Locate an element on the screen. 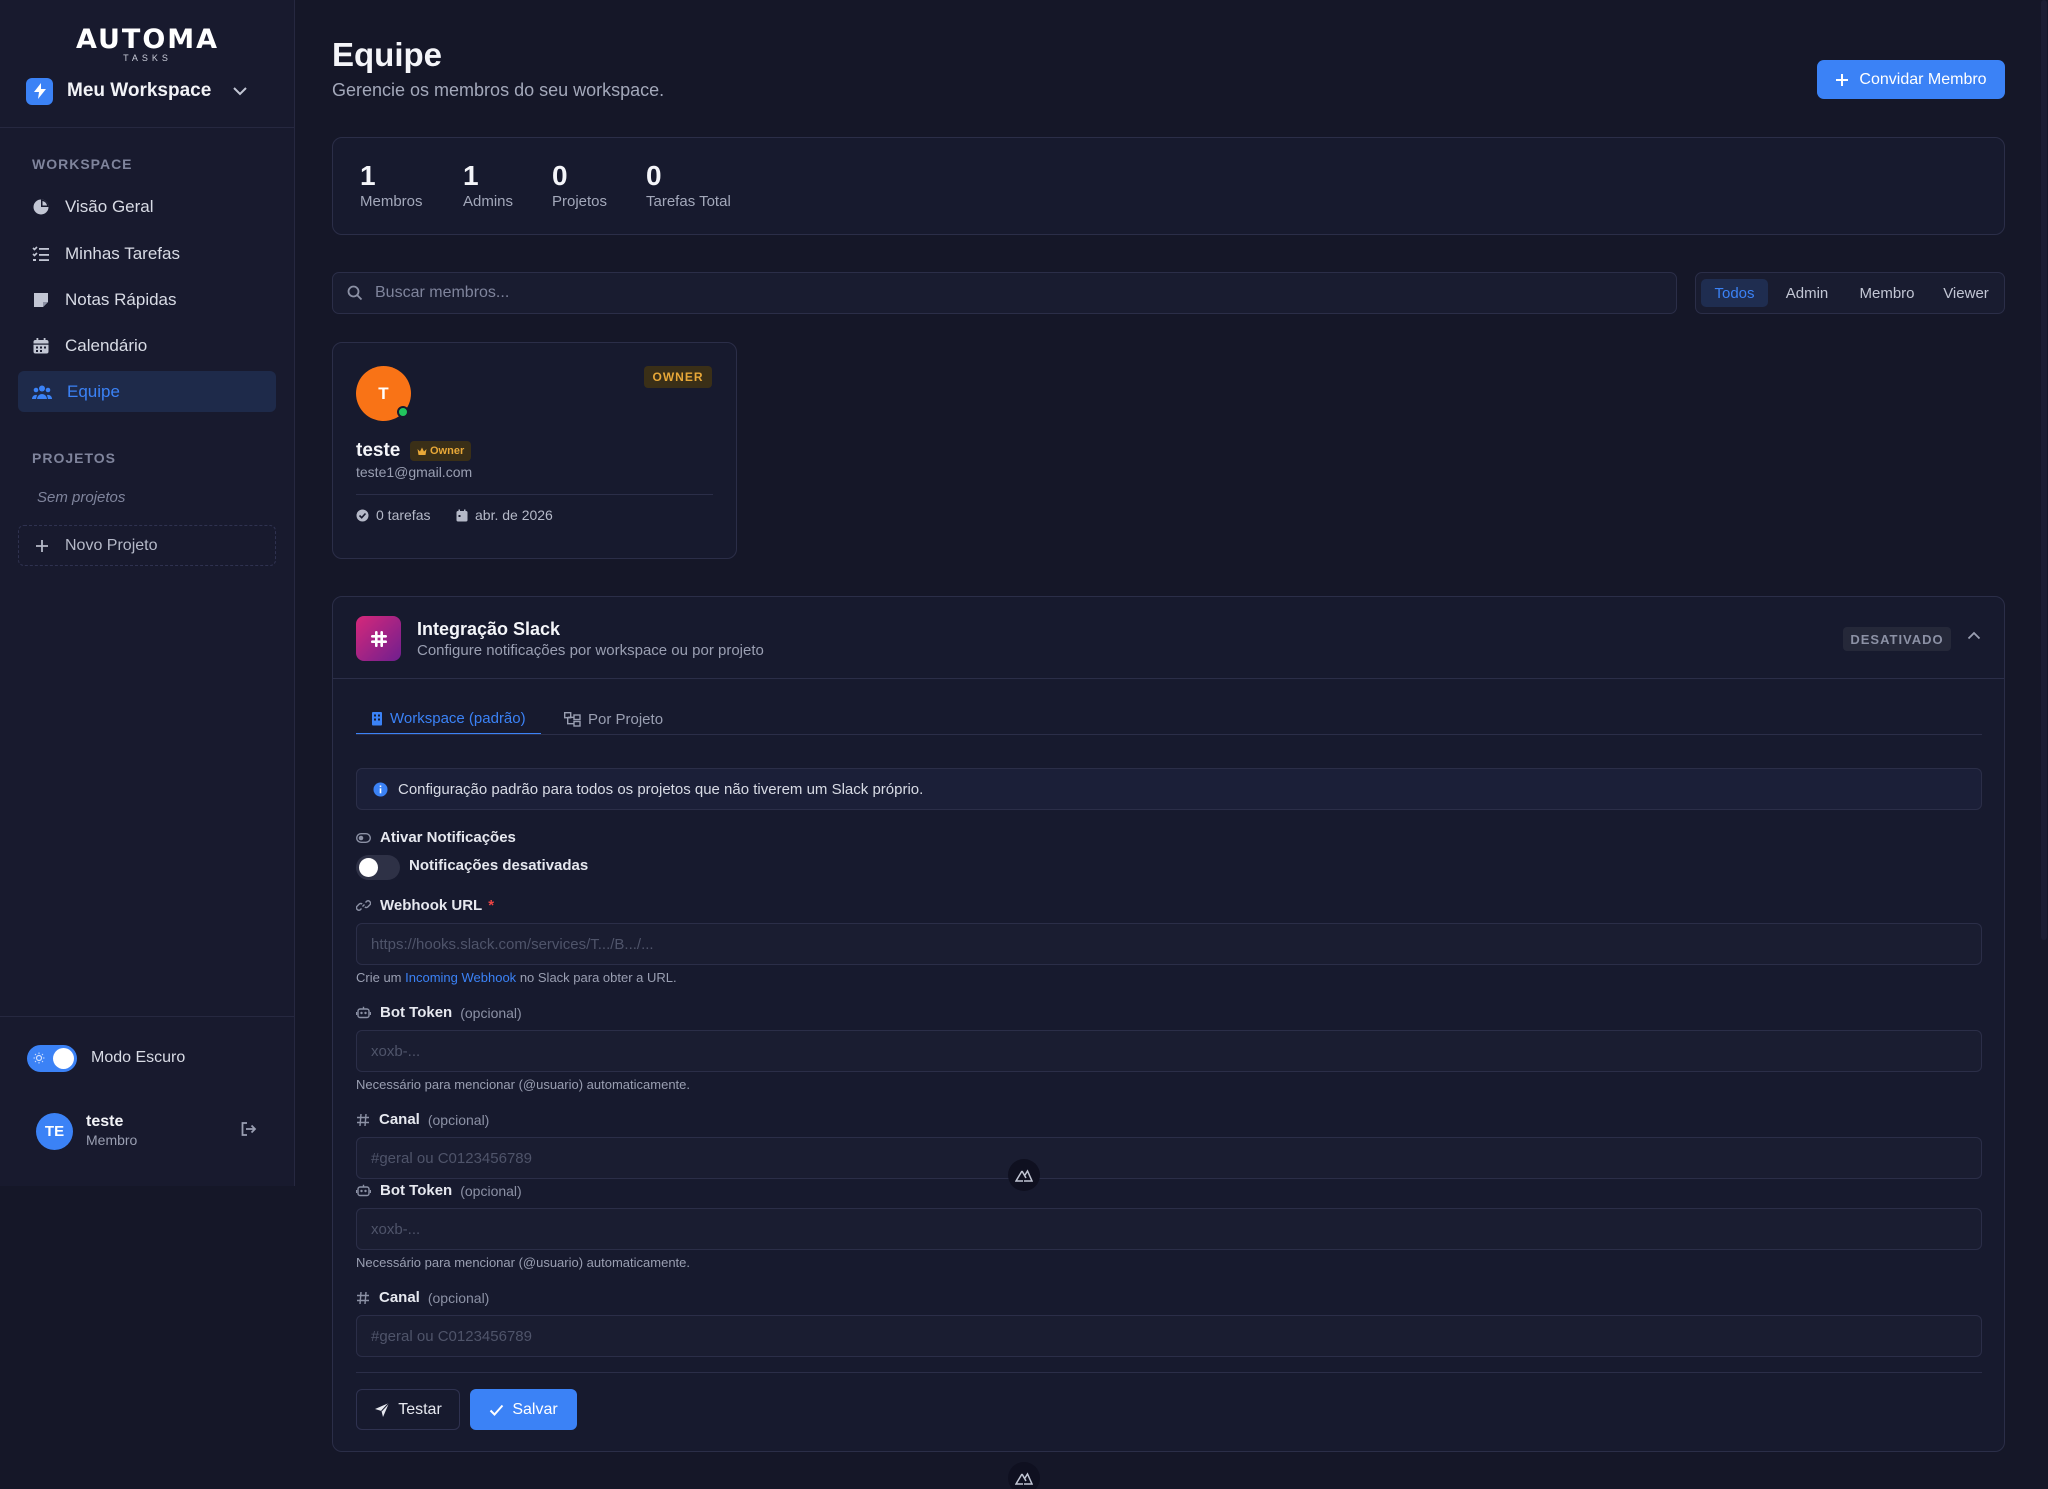 The width and height of the screenshot is (2048, 1489). hash-icon is located at coordinates (363, 1120).